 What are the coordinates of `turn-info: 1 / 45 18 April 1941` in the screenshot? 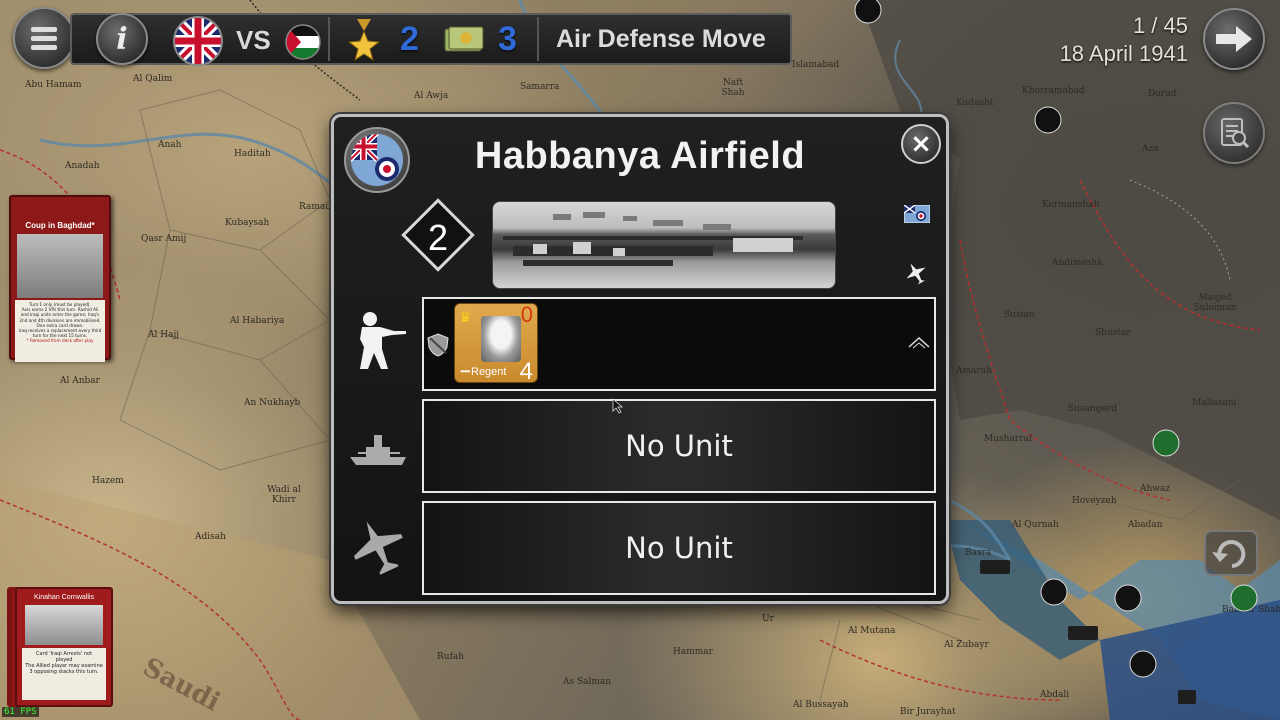 It's located at (1124, 40).